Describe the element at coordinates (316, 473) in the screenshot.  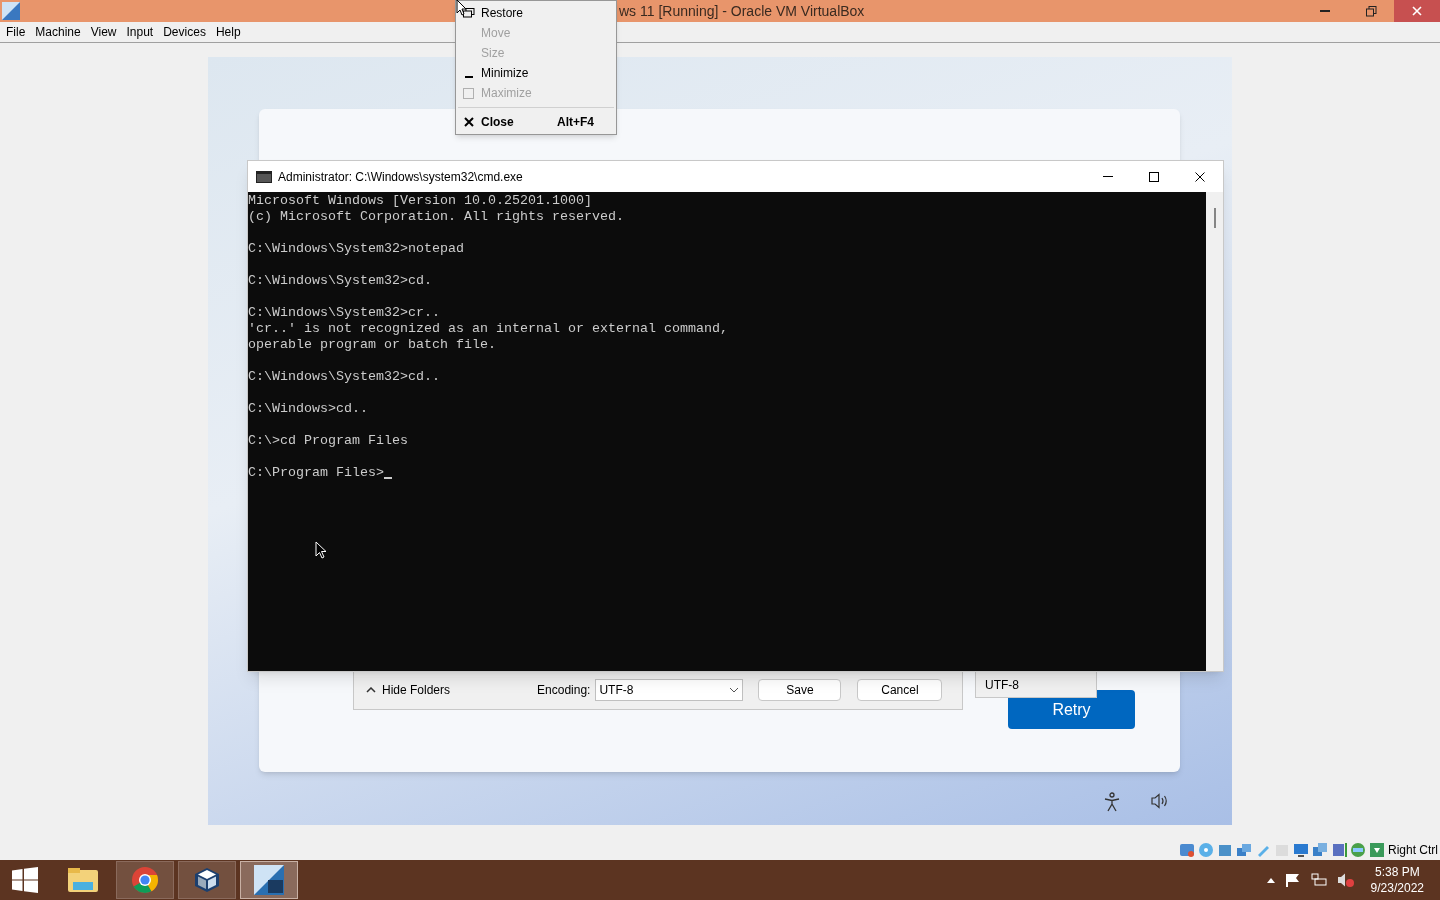
I see `console-line: C:\Program Files>` at that location.